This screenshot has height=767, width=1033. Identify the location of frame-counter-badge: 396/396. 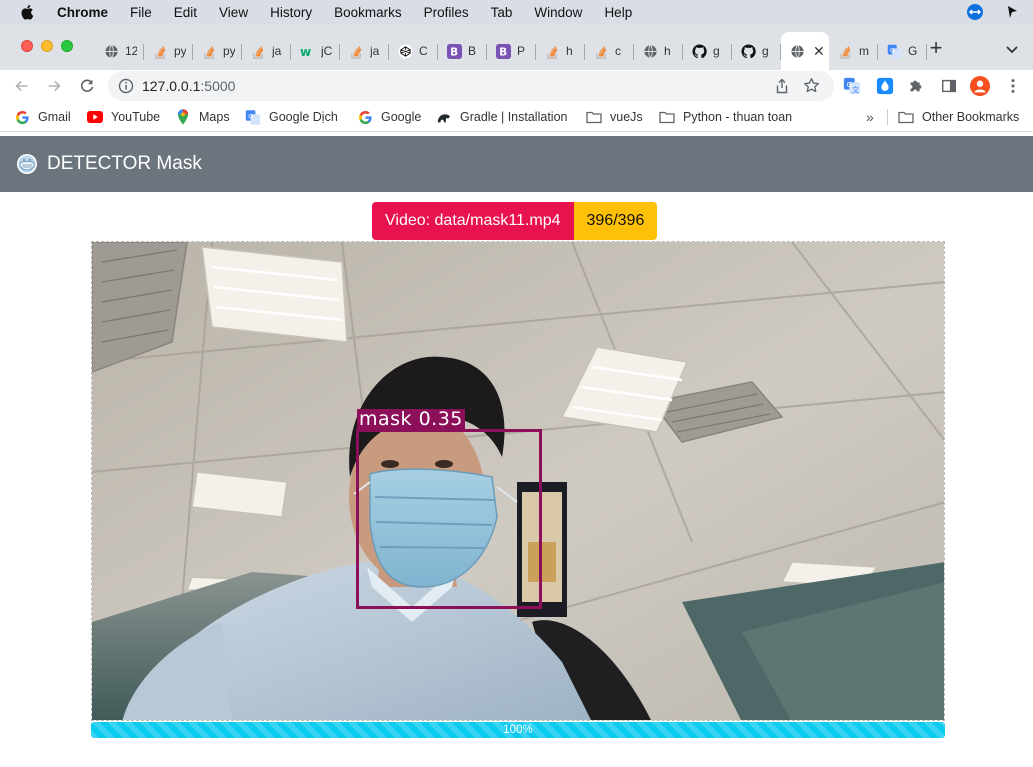
(615, 221).